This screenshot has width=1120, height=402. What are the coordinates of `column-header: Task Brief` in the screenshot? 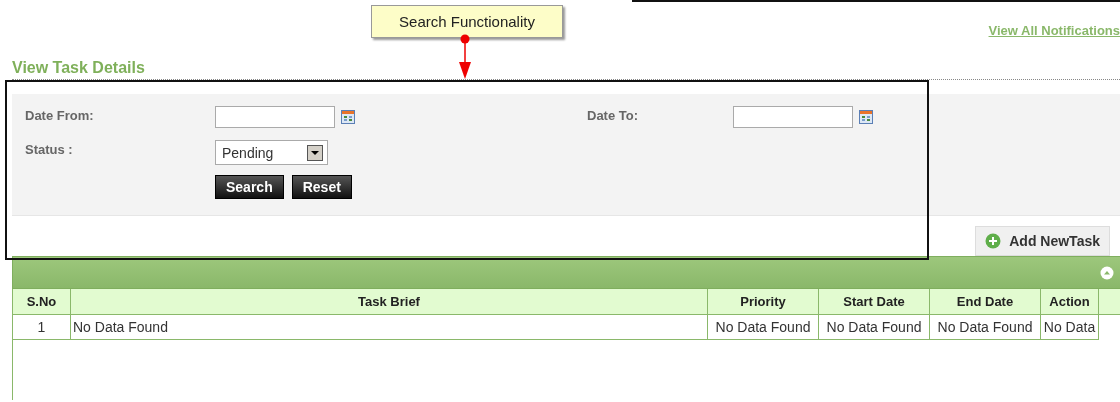 It's located at (389, 302).